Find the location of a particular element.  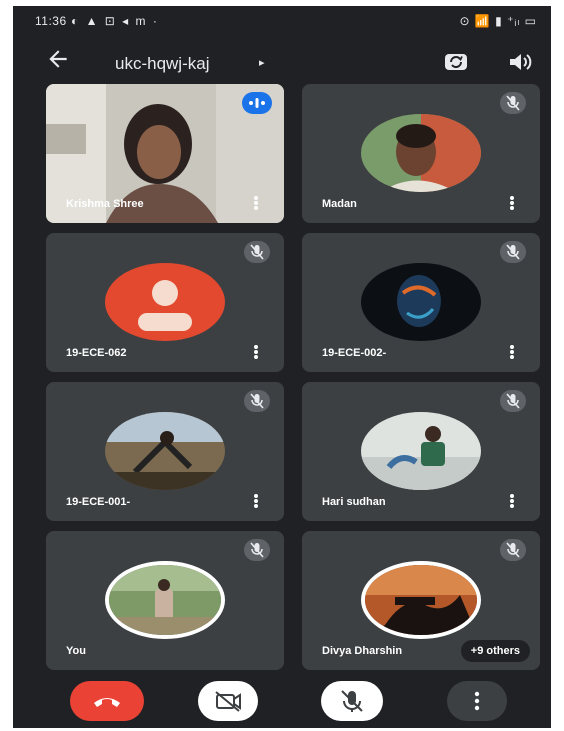

status-notification-icons: ◐ ▲ ⊡ ◂ m · is located at coordinates (115, 21).